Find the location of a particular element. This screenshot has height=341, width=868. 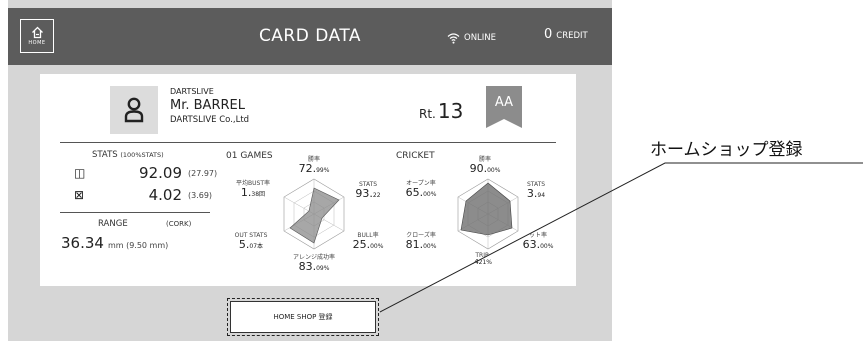

callout-label: ホームショップ登録 is located at coordinates (726, 150).